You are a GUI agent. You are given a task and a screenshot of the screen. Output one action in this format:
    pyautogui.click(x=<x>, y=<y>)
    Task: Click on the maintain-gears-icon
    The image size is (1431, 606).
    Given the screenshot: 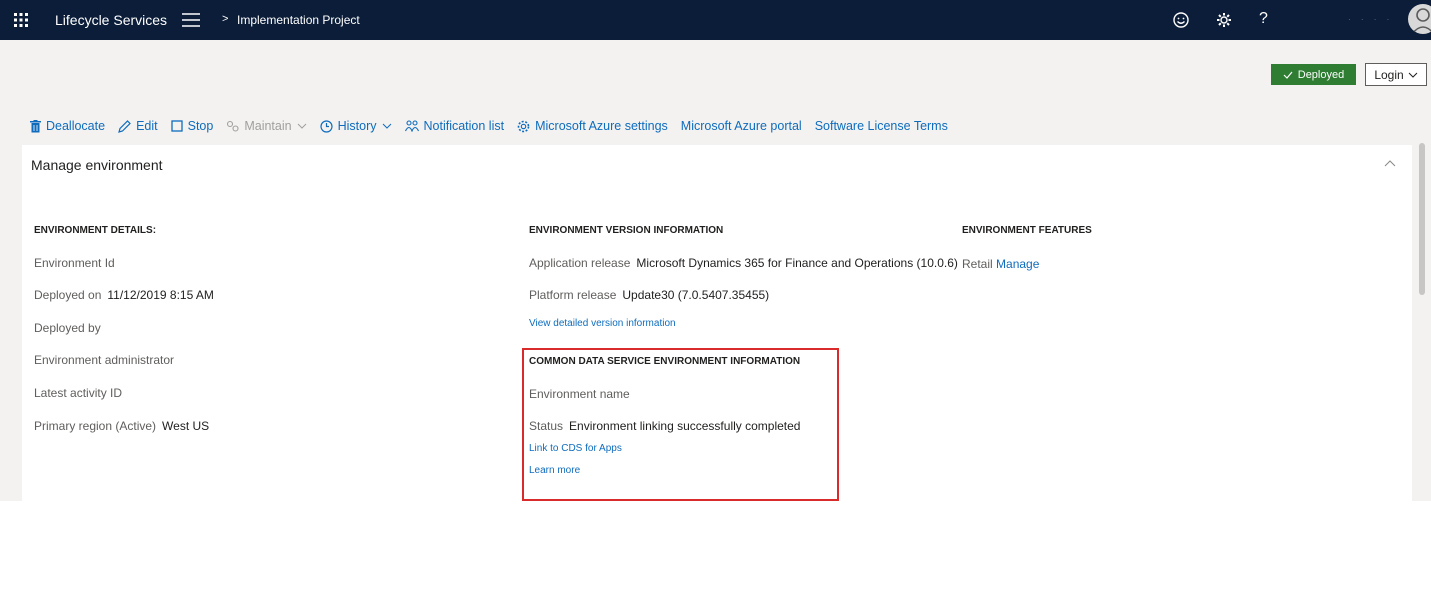 What is the action you would take?
    pyautogui.click(x=233, y=126)
    